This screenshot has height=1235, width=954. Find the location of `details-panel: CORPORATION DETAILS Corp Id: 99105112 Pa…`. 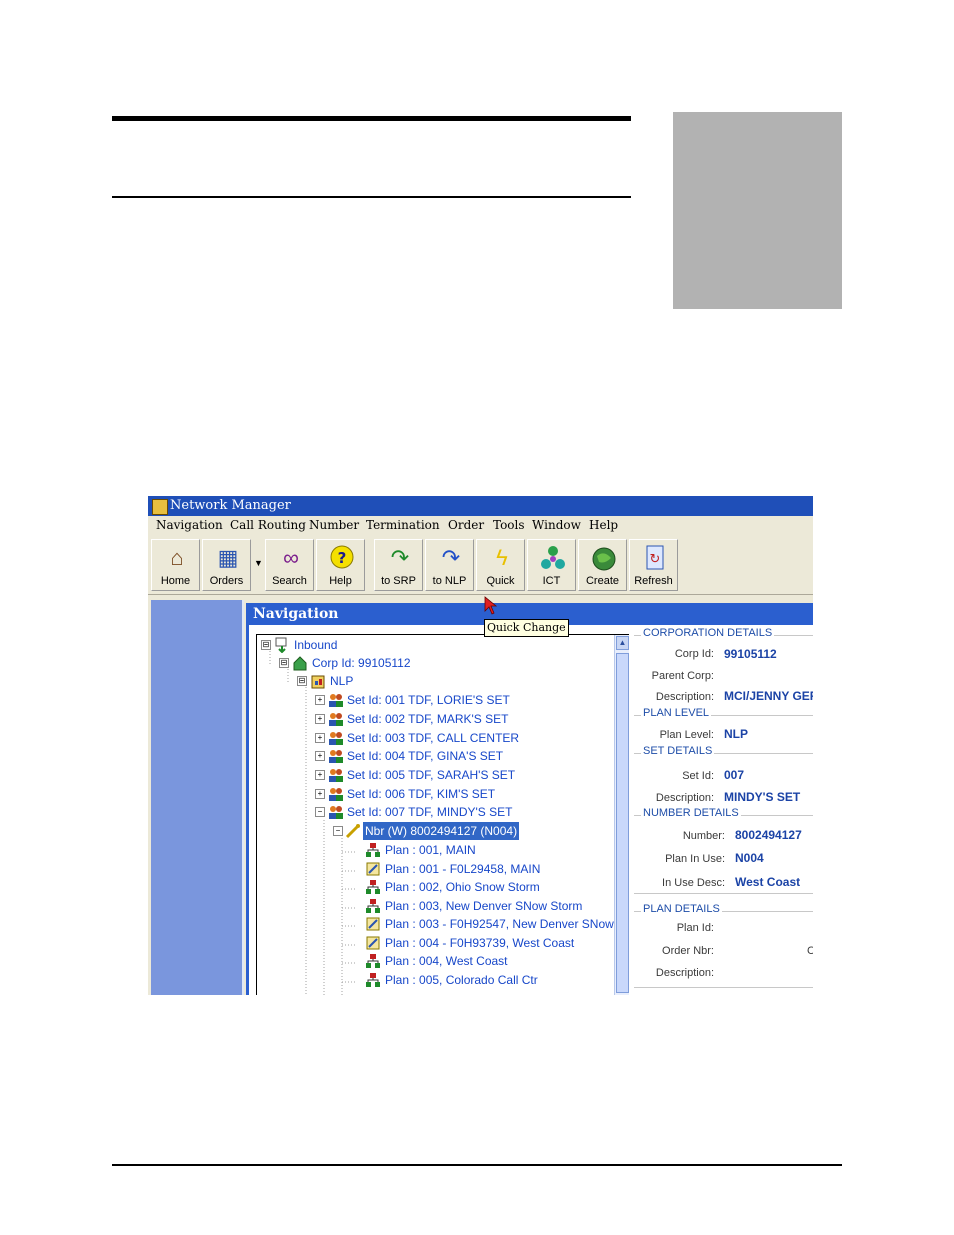

details-panel: CORPORATION DETAILS Corp Id: 99105112 Pa… is located at coordinates (721, 810).